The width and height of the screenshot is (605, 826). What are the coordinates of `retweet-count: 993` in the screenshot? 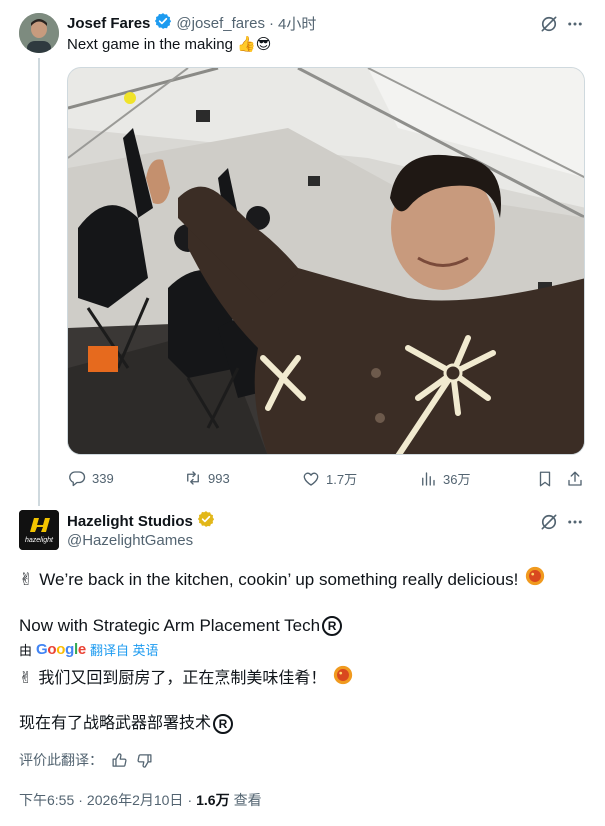 It's located at (219, 478).